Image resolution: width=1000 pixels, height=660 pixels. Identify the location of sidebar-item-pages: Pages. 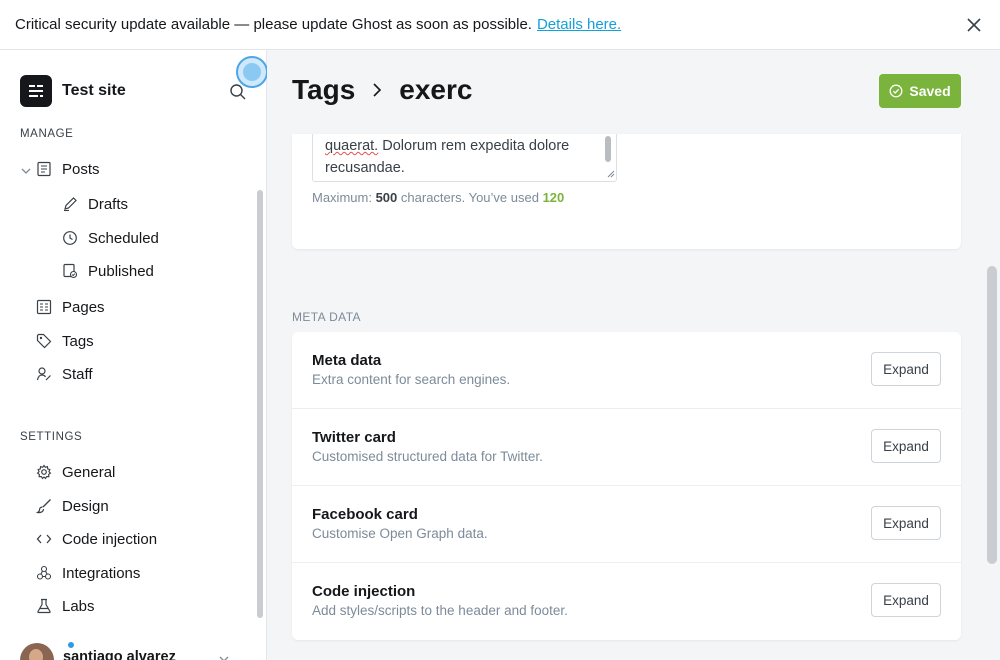
(70, 307).